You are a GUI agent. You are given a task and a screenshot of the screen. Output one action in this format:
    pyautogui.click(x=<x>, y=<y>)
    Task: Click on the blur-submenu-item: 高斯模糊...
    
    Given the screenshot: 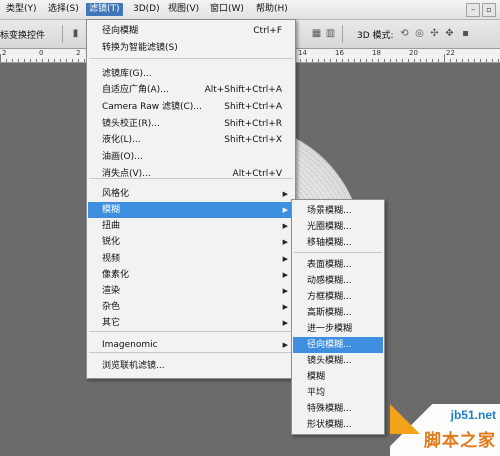 What is the action you would take?
    pyautogui.click(x=338, y=313)
    